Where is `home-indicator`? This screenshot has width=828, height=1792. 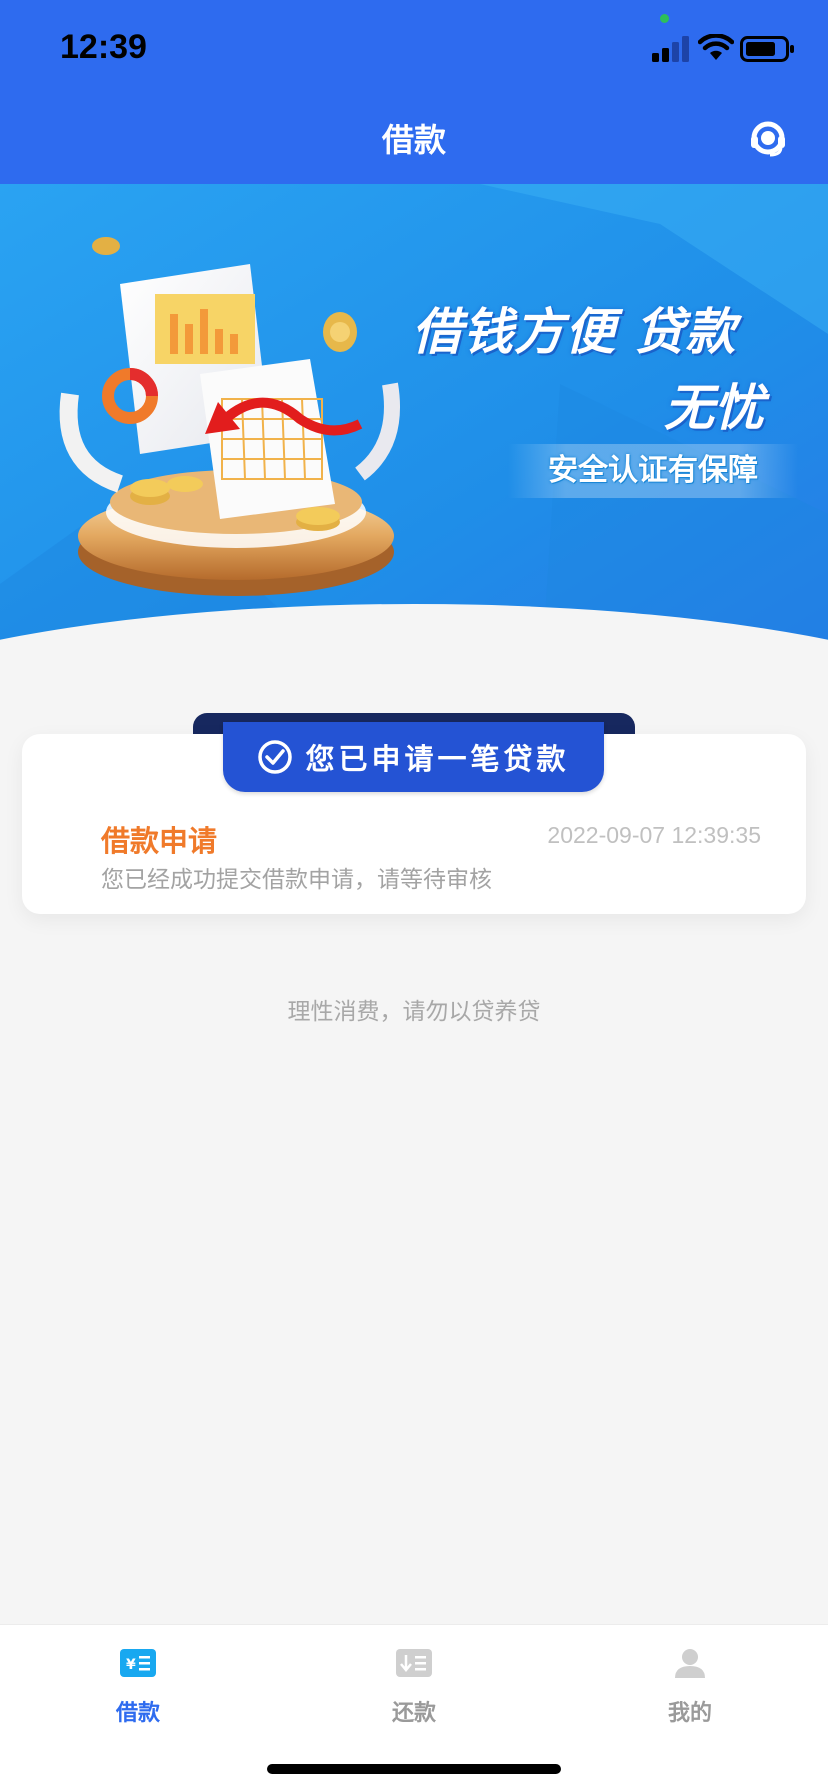 home-indicator is located at coordinates (414, 1769).